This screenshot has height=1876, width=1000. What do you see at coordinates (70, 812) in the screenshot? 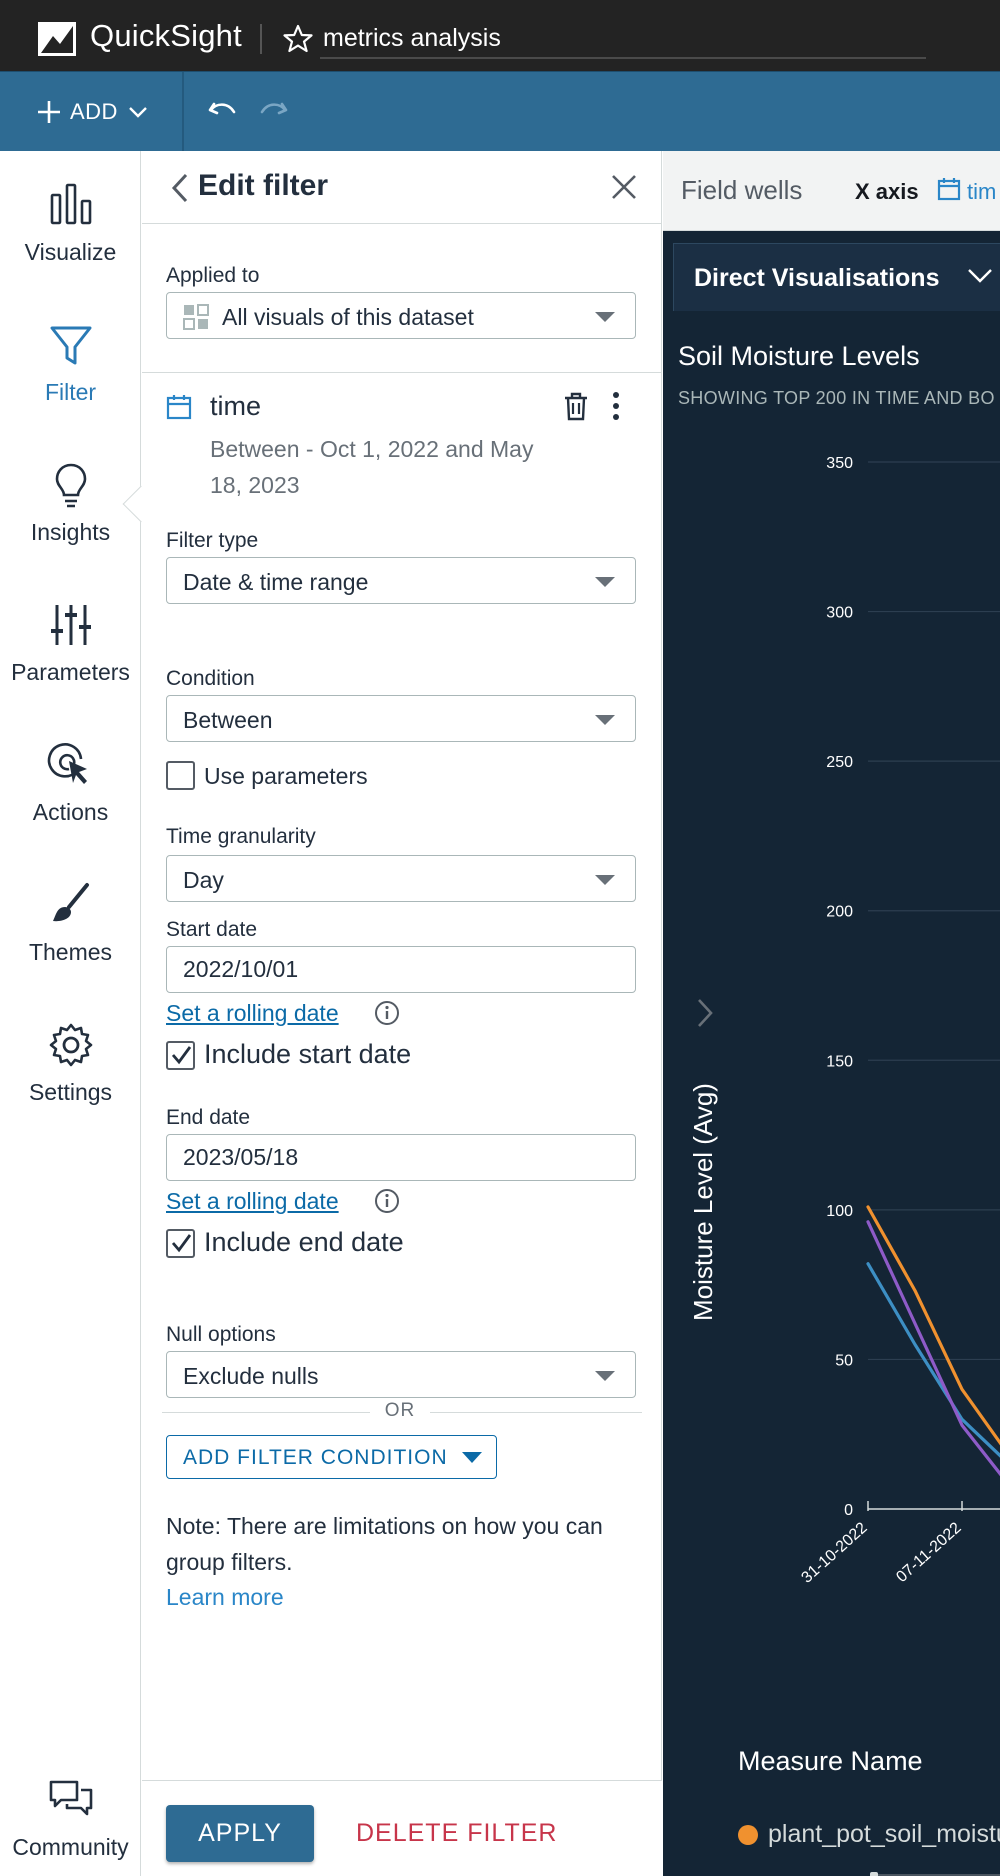
I see `nav-label: Actions` at bounding box center [70, 812].